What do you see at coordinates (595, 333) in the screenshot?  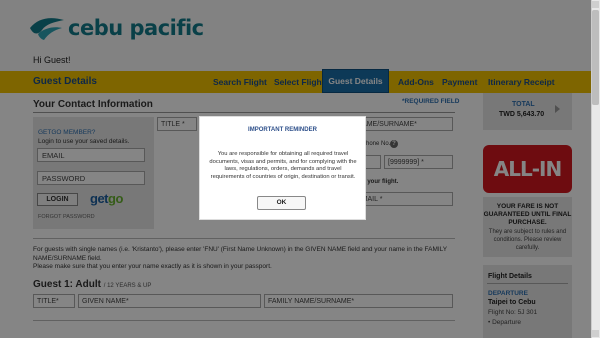 I see `scroll-down-arrow-icon` at bounding box center [595, 333].